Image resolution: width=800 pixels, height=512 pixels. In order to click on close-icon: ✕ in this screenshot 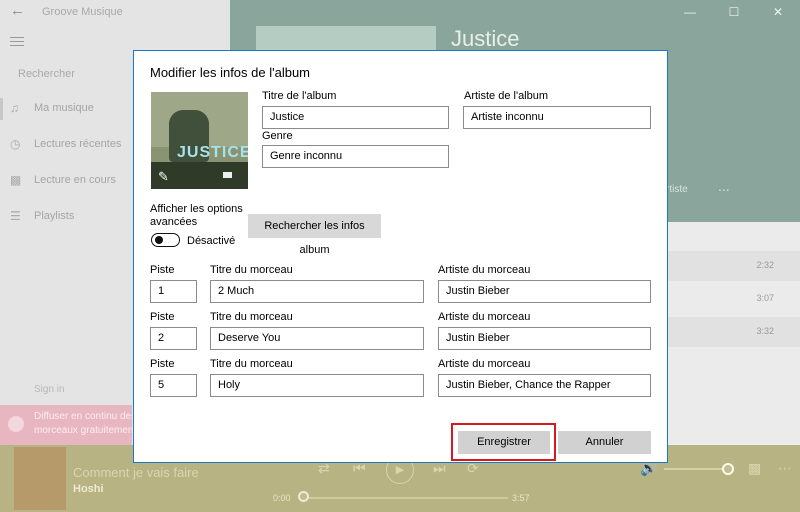, I will do `click(778, 12)`.